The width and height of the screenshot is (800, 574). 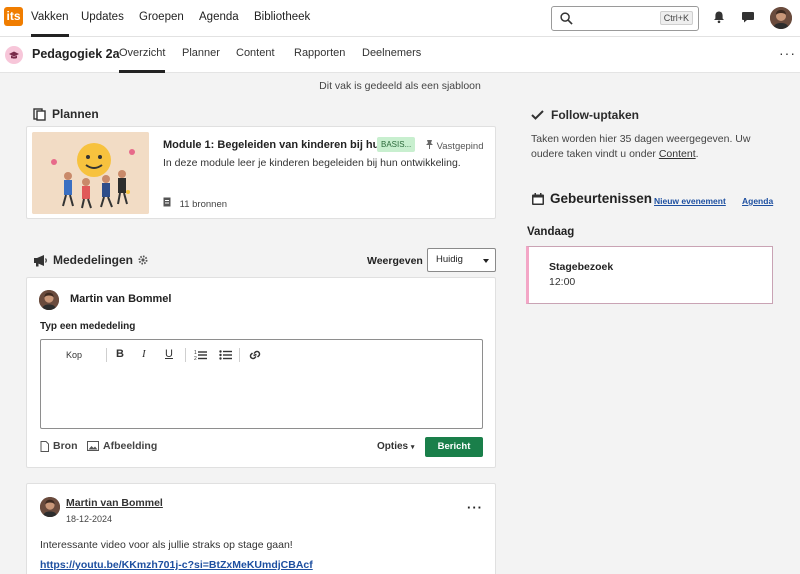 What do you see at coordinates (93, 446) in the screenshot?
I see `image-icon` at bounding box center [93, 446].